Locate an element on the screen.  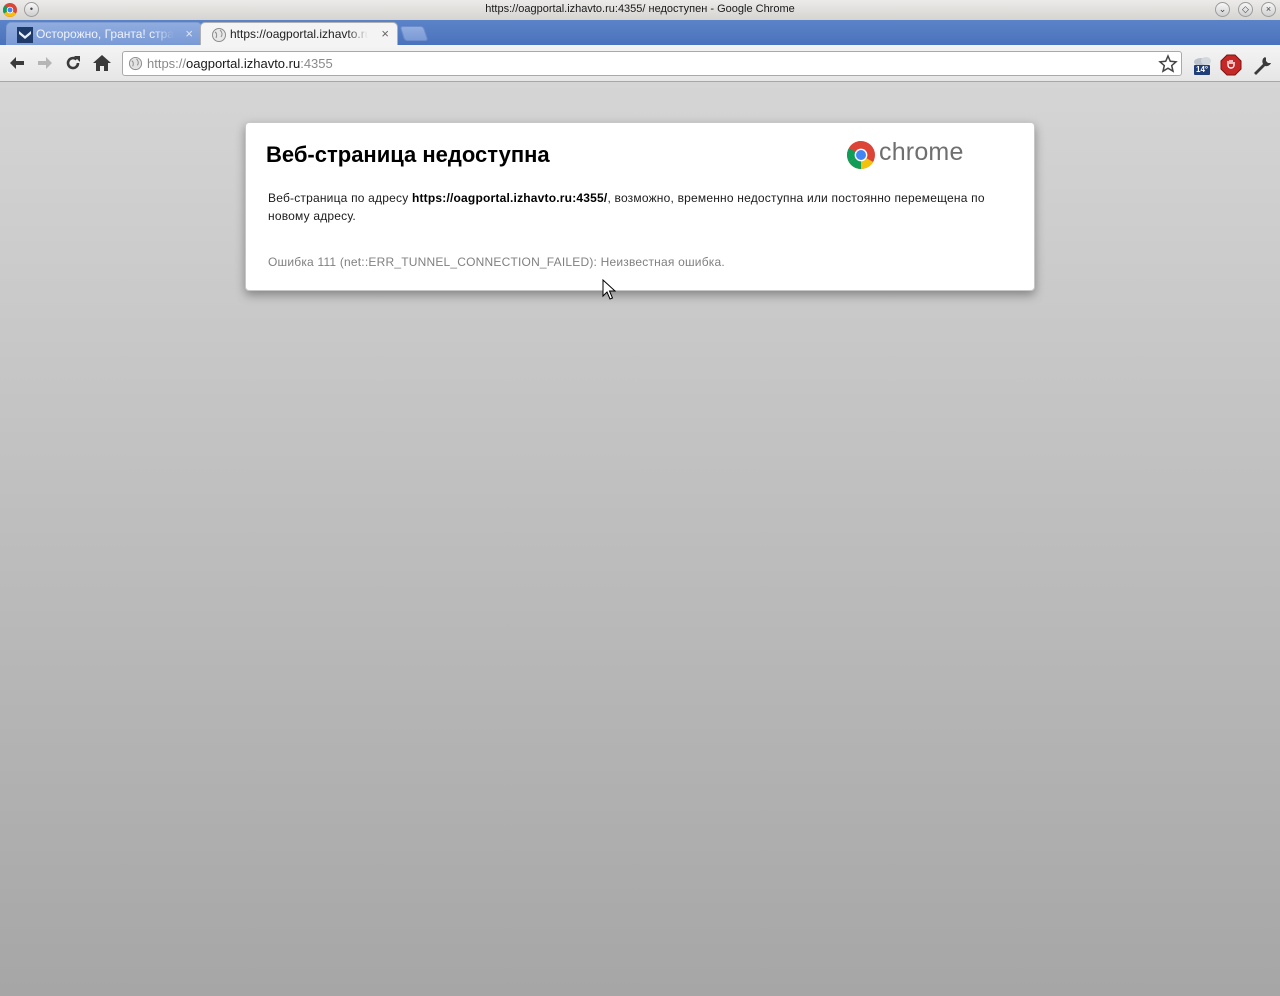
address-bar: https://oagportal.izhavto.ru:4355 is located at coordinates (652, 63).